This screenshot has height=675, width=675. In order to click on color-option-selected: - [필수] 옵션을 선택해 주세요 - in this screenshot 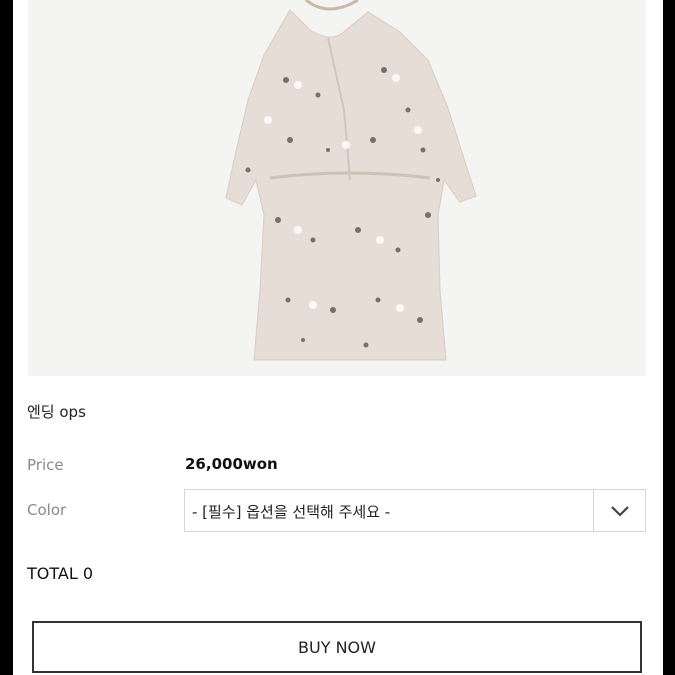, I will do `click(291, 512)`.